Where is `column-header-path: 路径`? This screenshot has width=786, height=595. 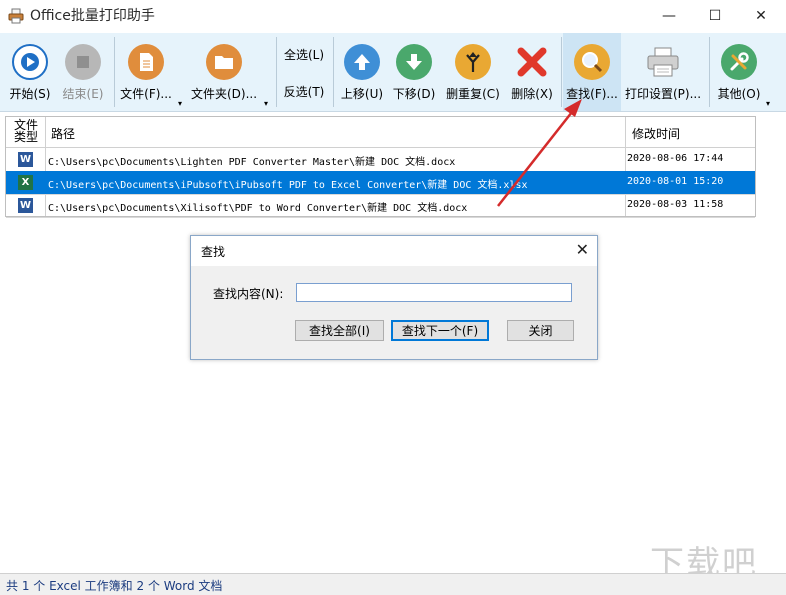
column-header-path: 路径 is located at coordinates (63, 133).